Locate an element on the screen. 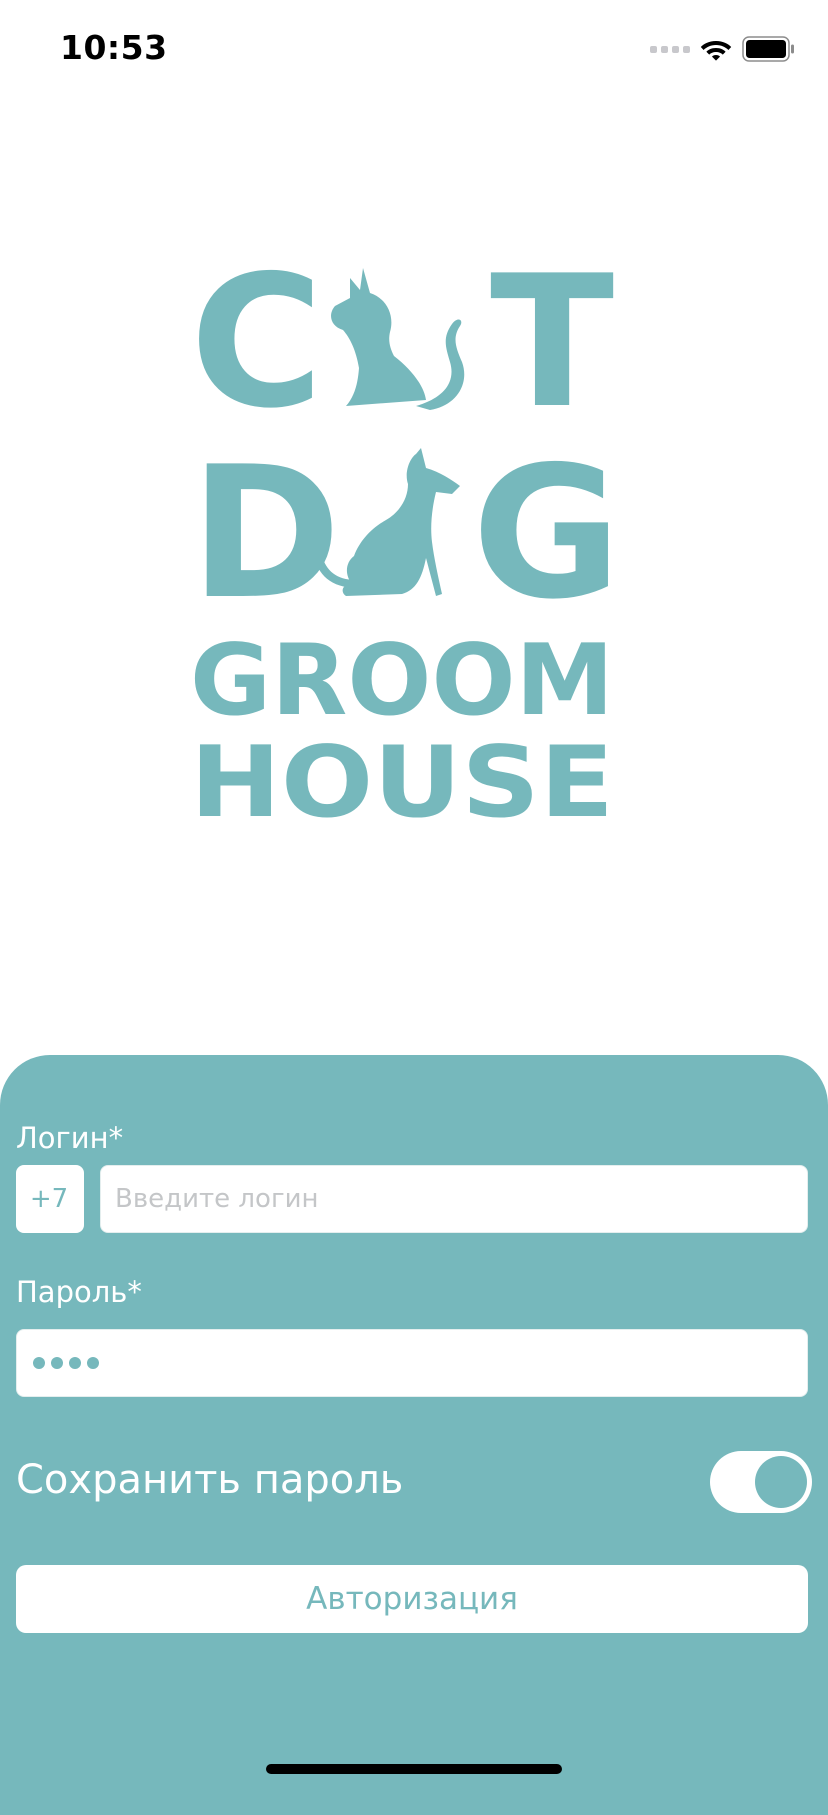 The height and width of the screenshot is (1815, 828). login-input-container is located at coordinates (454, 1199).